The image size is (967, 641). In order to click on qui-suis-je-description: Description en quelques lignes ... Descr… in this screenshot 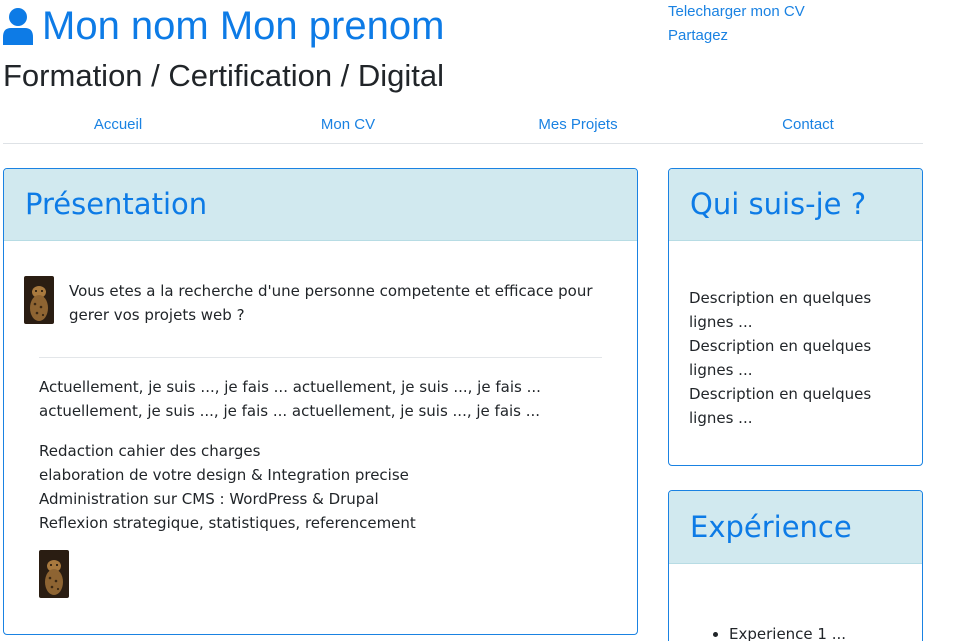, I will do `click(794, 358)`.